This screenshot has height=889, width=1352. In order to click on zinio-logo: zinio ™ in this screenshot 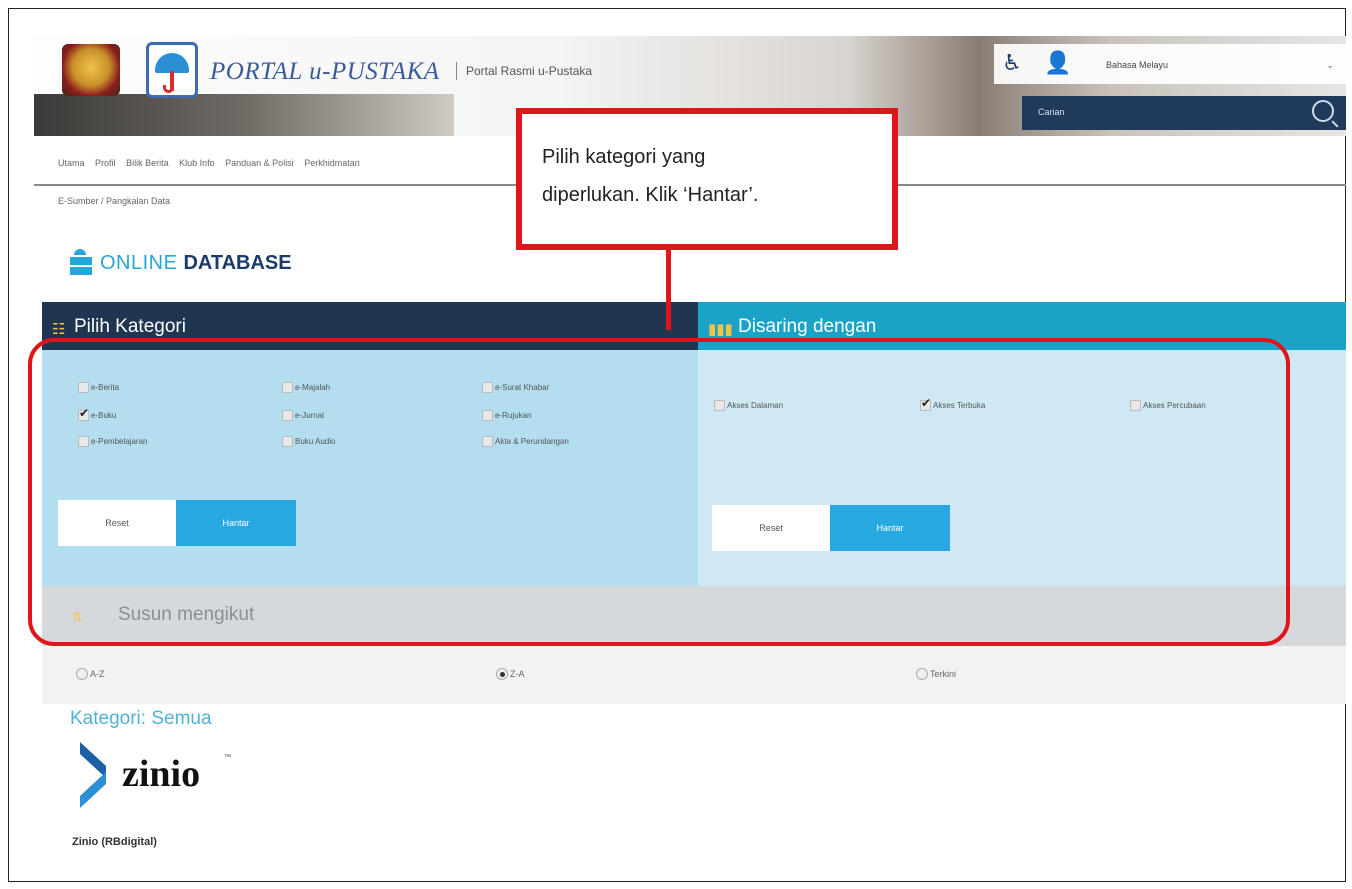, I will do `click(157, 775)`.